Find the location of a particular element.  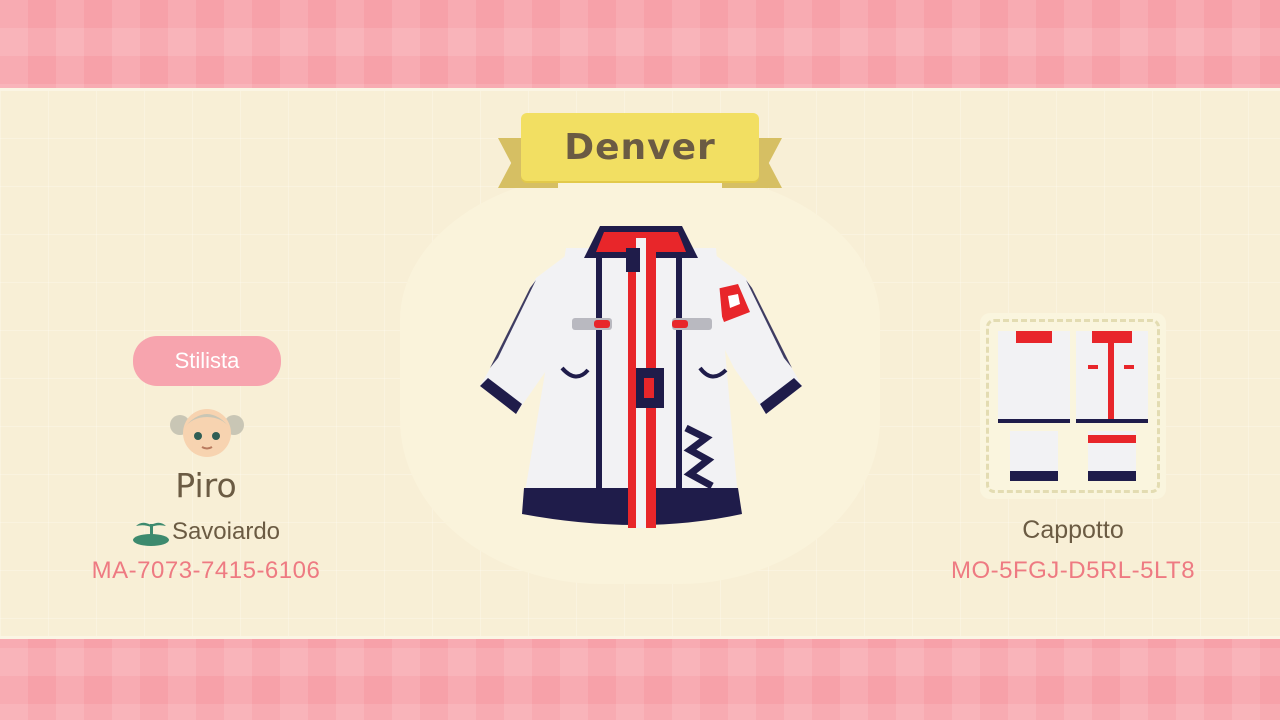

item-code: MO-5FGJ-D5RL-5LT8 is located at coordinates (1073, 570).